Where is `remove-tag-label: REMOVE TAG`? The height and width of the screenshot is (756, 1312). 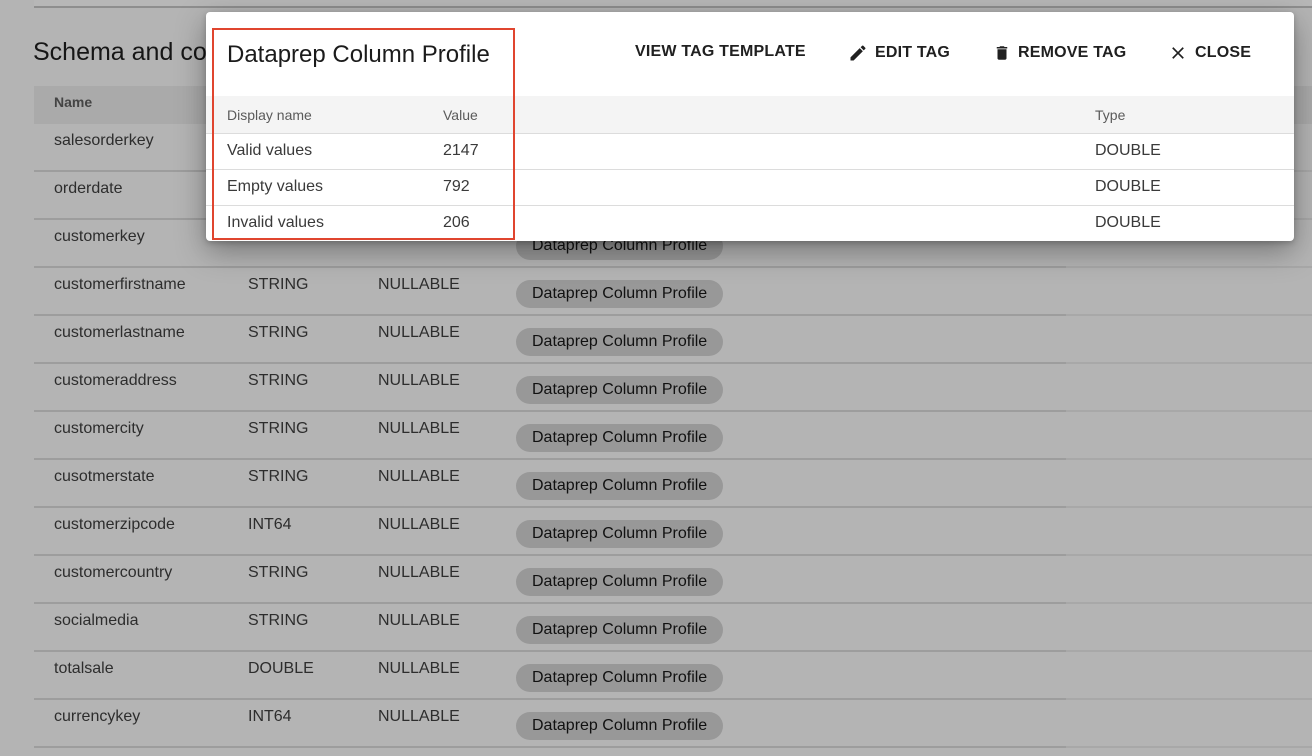
remove-tag-label: REMOVE TAG is located at coordinates (1072, 52).